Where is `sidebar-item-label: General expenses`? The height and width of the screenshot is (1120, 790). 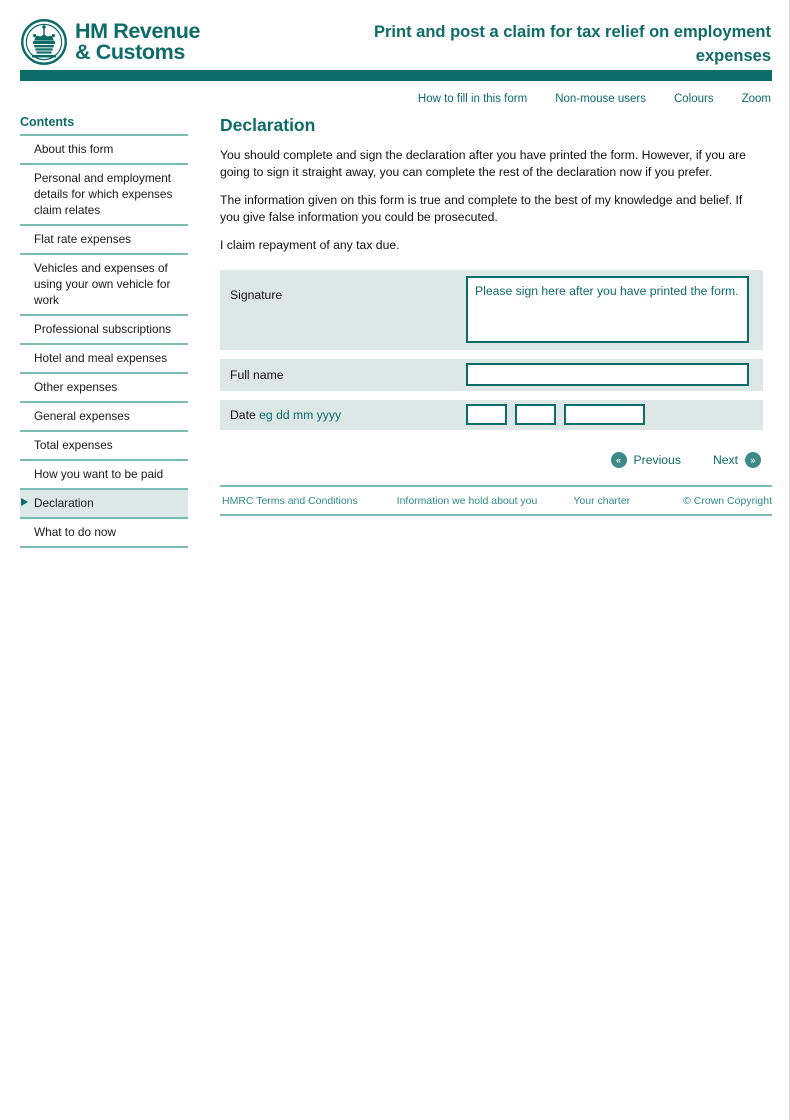
sidebar-item-label: General expenses is located at coordinates (82, 416).